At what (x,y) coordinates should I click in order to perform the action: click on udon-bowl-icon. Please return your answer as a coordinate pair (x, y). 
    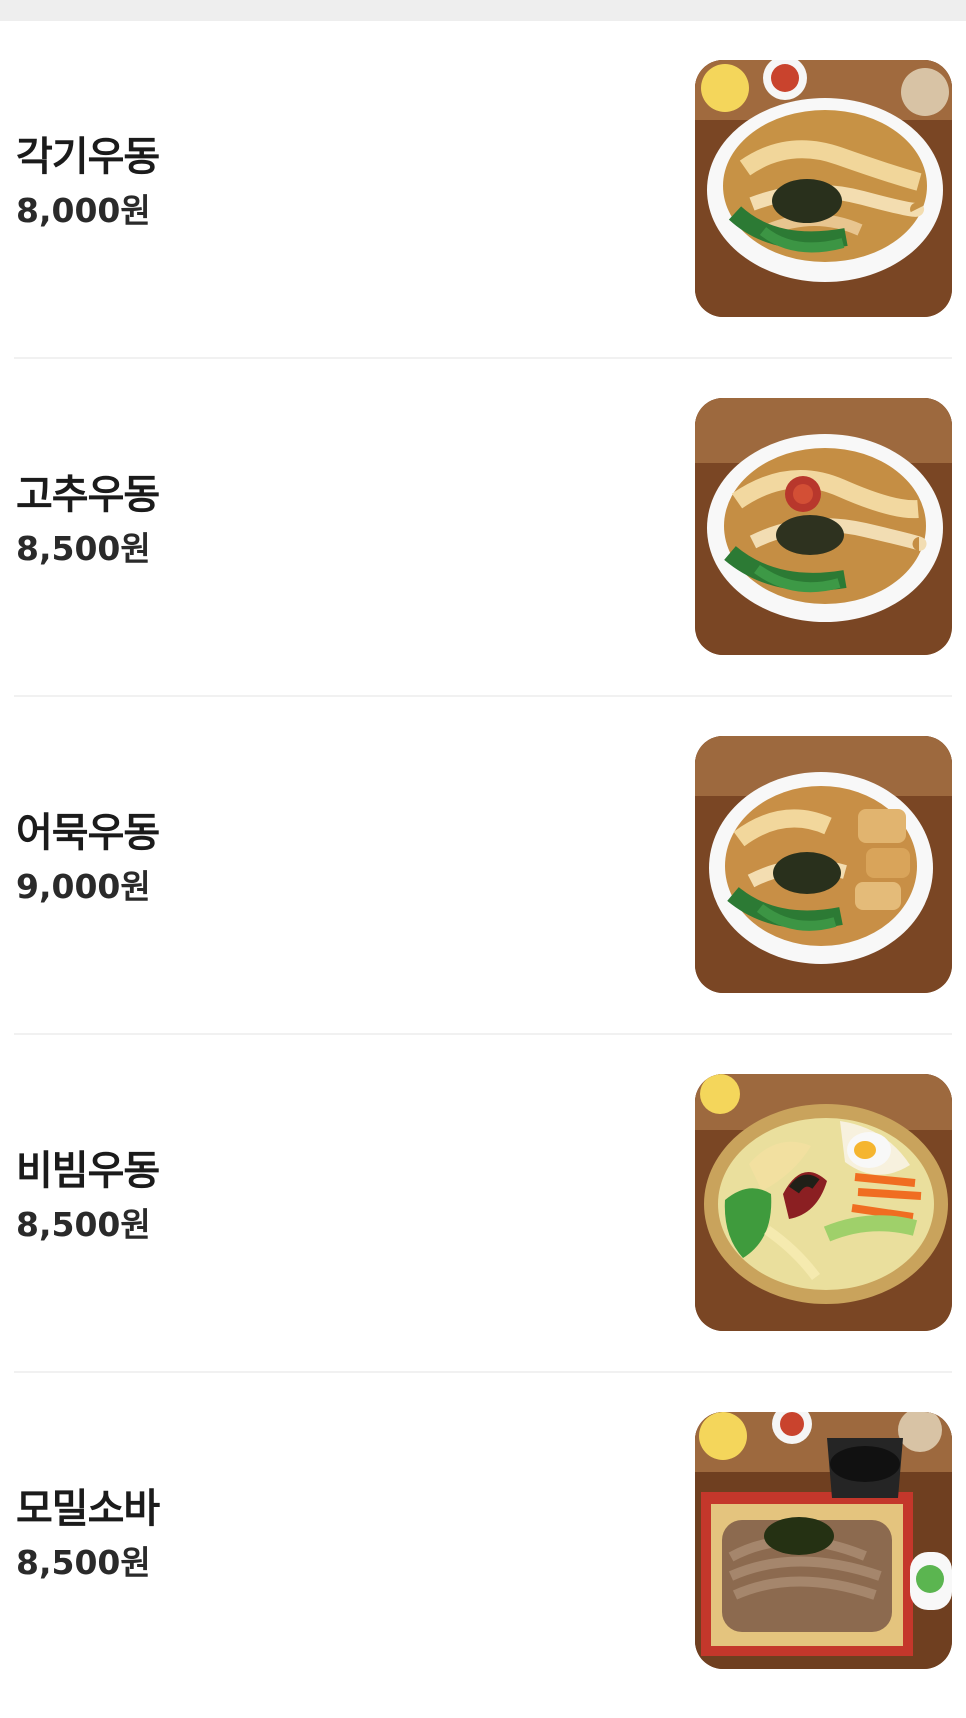
    Looking at the image, I should click on (823, 188).